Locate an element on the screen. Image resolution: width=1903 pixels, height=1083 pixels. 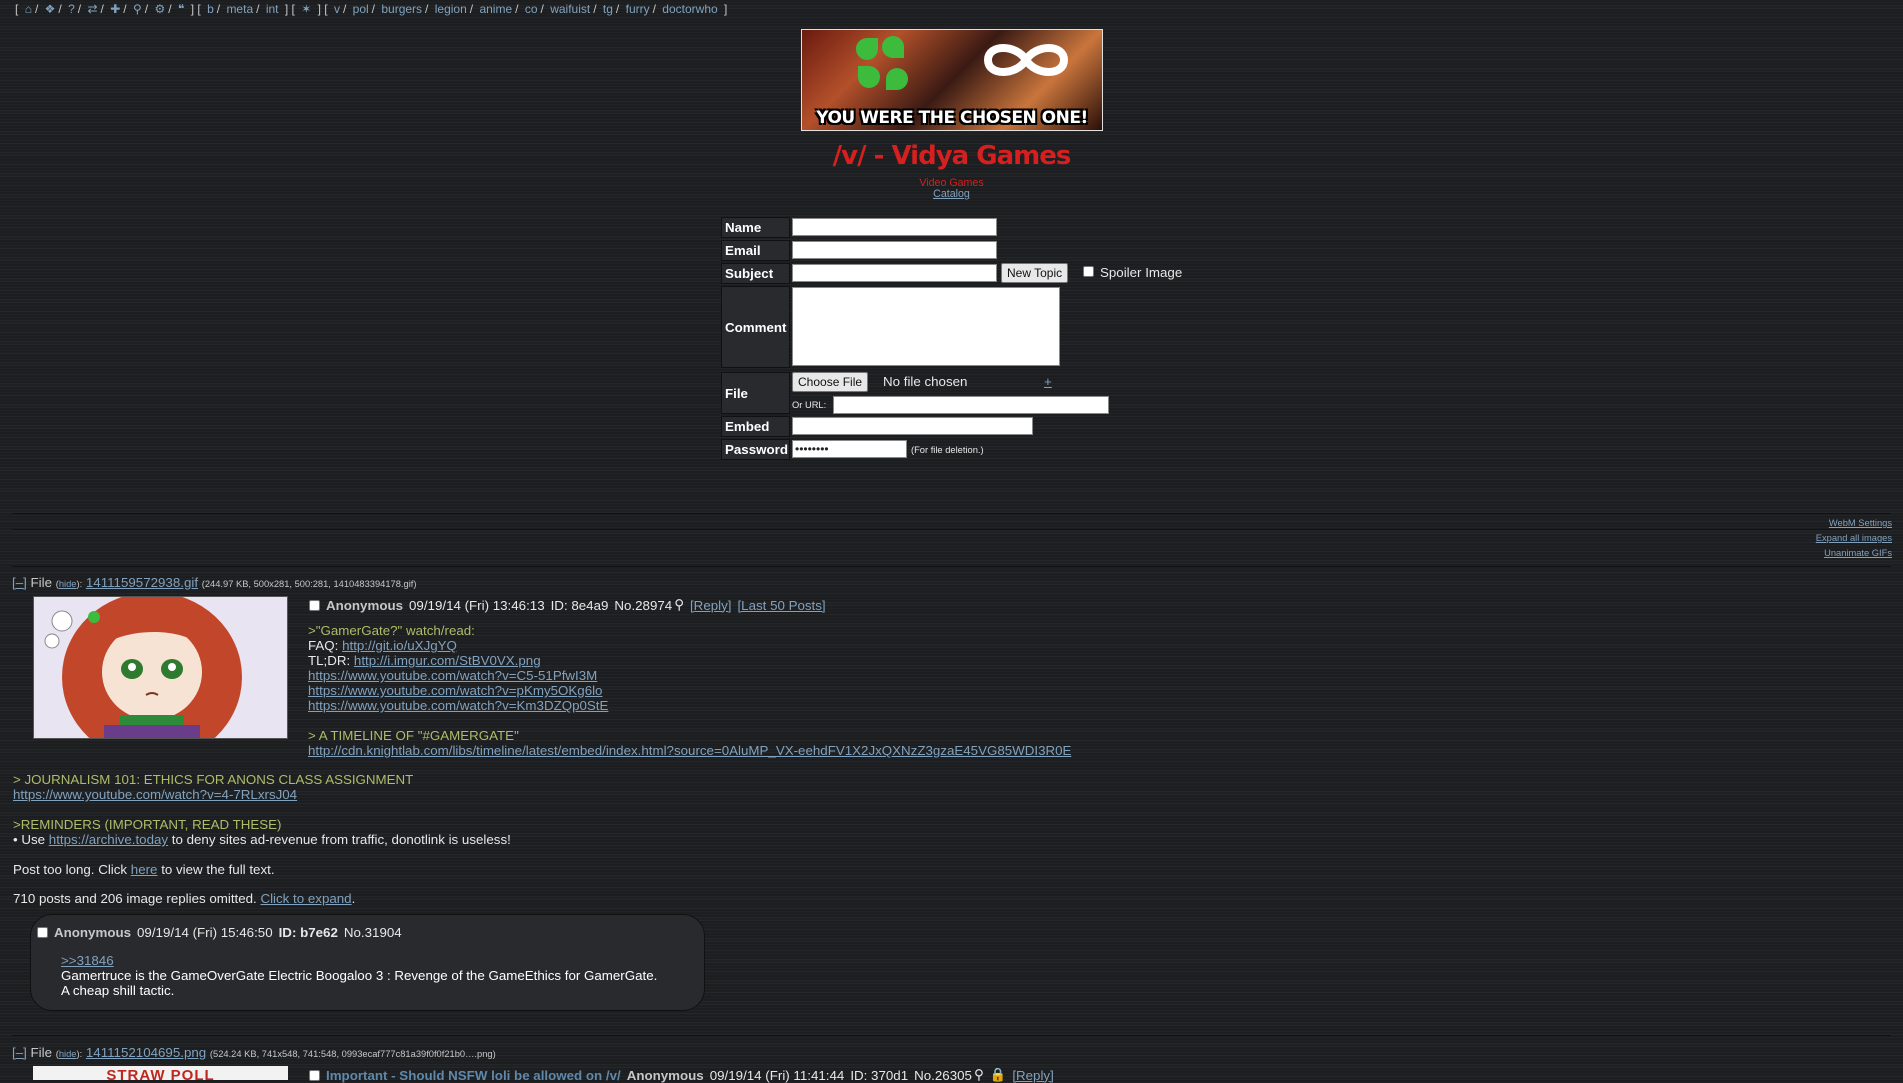
random-icon: ⇄ is located at coordinates (92, 9).